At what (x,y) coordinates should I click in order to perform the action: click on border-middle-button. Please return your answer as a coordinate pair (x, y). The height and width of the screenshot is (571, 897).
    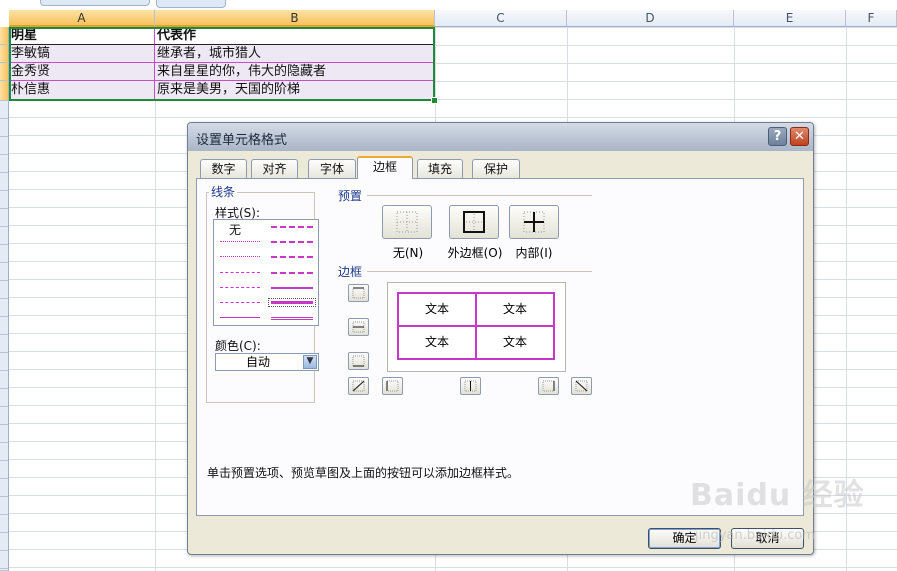
    Looking at the image, I should click on (358, 327).